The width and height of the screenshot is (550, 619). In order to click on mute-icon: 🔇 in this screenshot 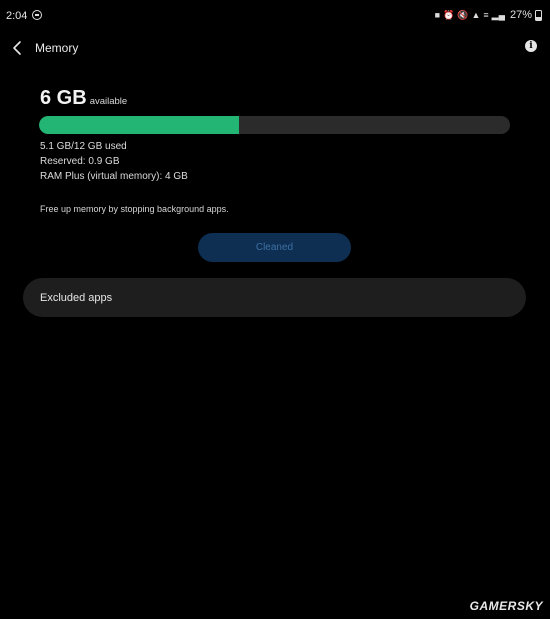, I will do `click(463, 15)`.